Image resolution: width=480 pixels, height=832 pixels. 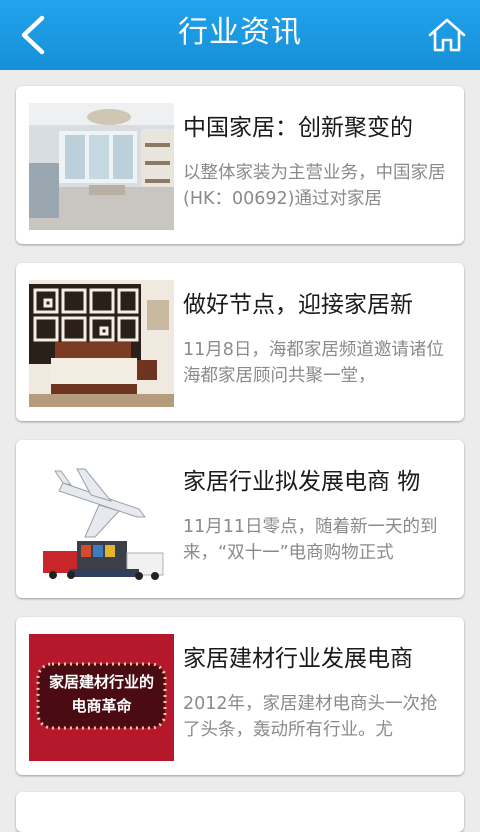 I want to click on living-room-thumbnail, so click(x=101, y=166).